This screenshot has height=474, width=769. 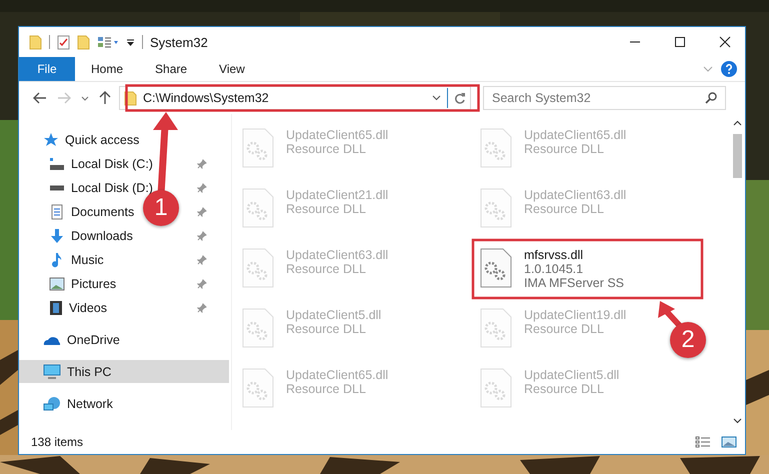 What do you see at coordinates (124, 339) in the screenshot?
I see `nav-item: OneDrive` at bounding box center [124, 339].